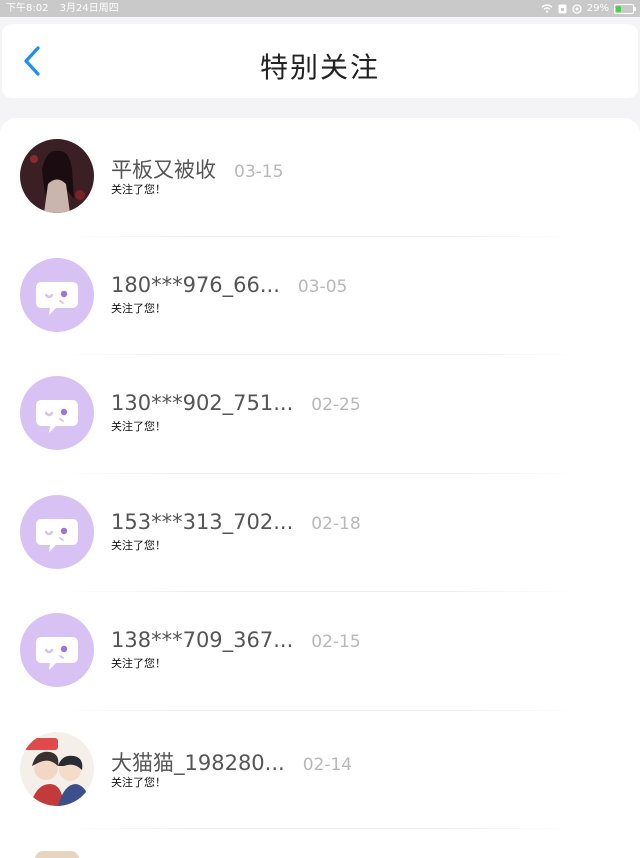 The image size is (640, 858). Describe the element at coordinates (259, 172) in the screenshot. I see `follow-time: 03-15` at that location.